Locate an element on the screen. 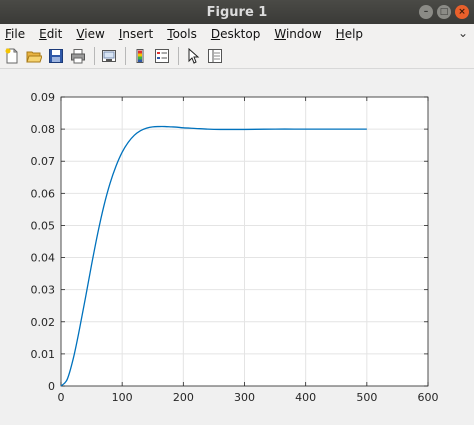 Image resolution: width=474 pixels, height=425 pixels. x-tick-label: 0 is located at coordinates (61, 397).